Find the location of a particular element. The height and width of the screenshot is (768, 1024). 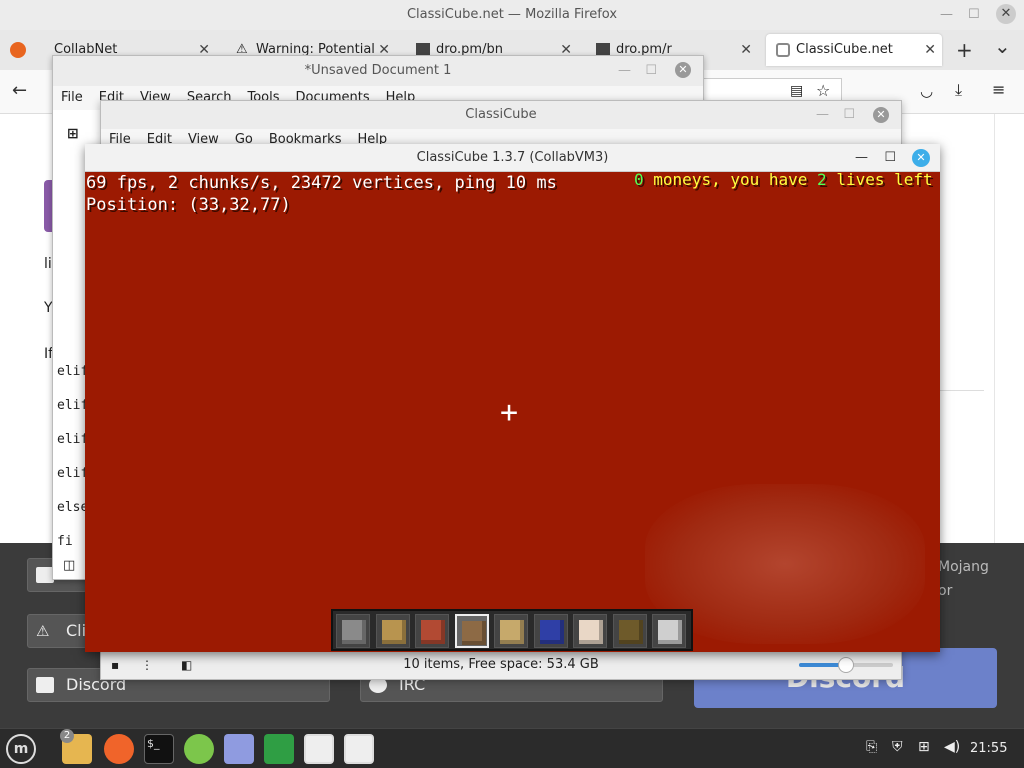

zoom-slider-handle is located at coordinates (846, 665).